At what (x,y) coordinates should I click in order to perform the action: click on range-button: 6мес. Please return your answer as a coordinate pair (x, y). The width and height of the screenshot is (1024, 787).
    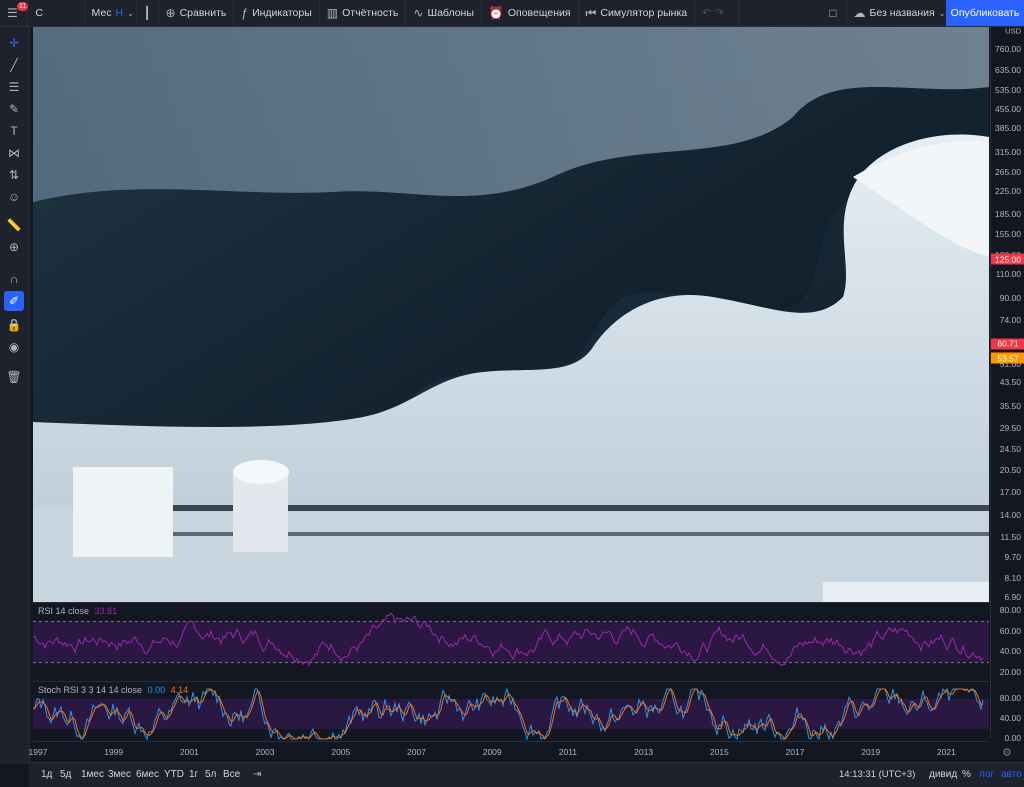
    Looking at the image, I should click on (147, 774).